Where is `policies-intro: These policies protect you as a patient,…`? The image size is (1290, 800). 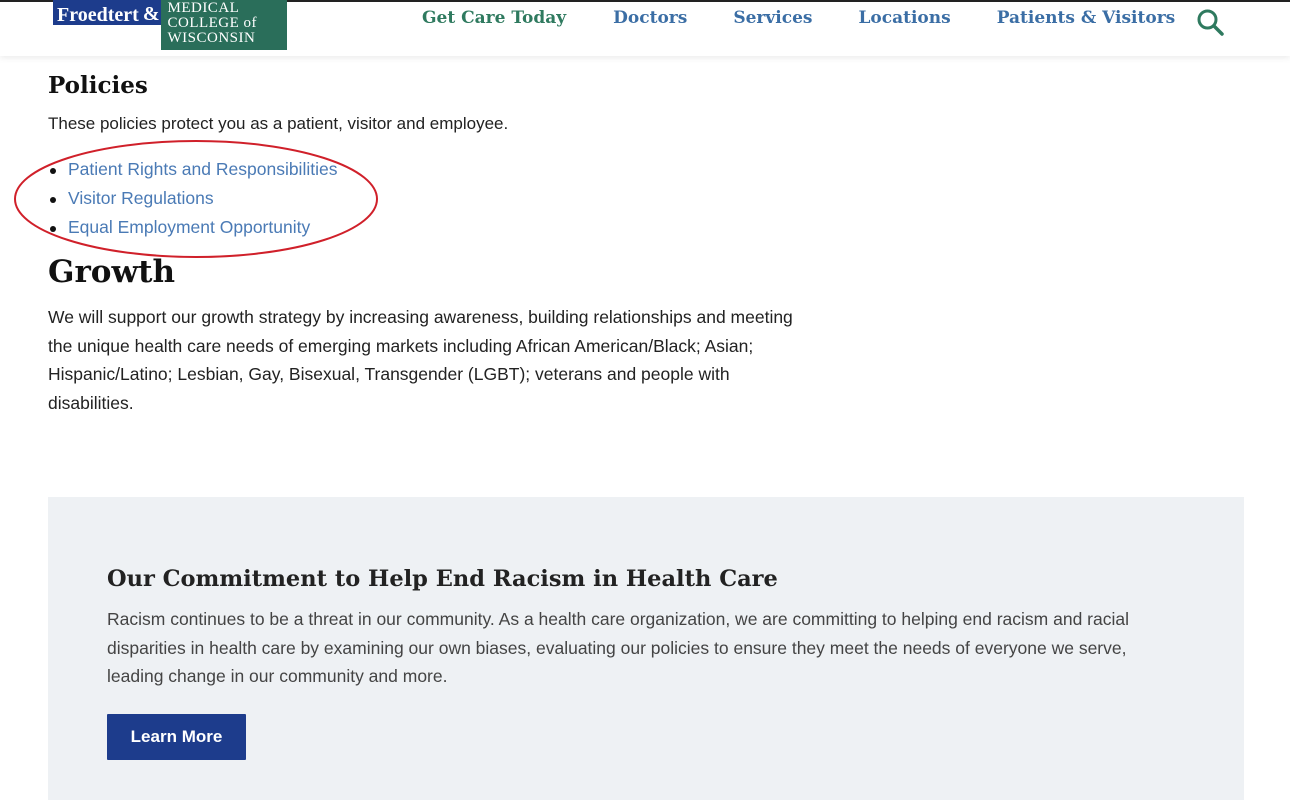
policies-intro: These policies protect you as a patient,… is located at coordinates (278, 123).